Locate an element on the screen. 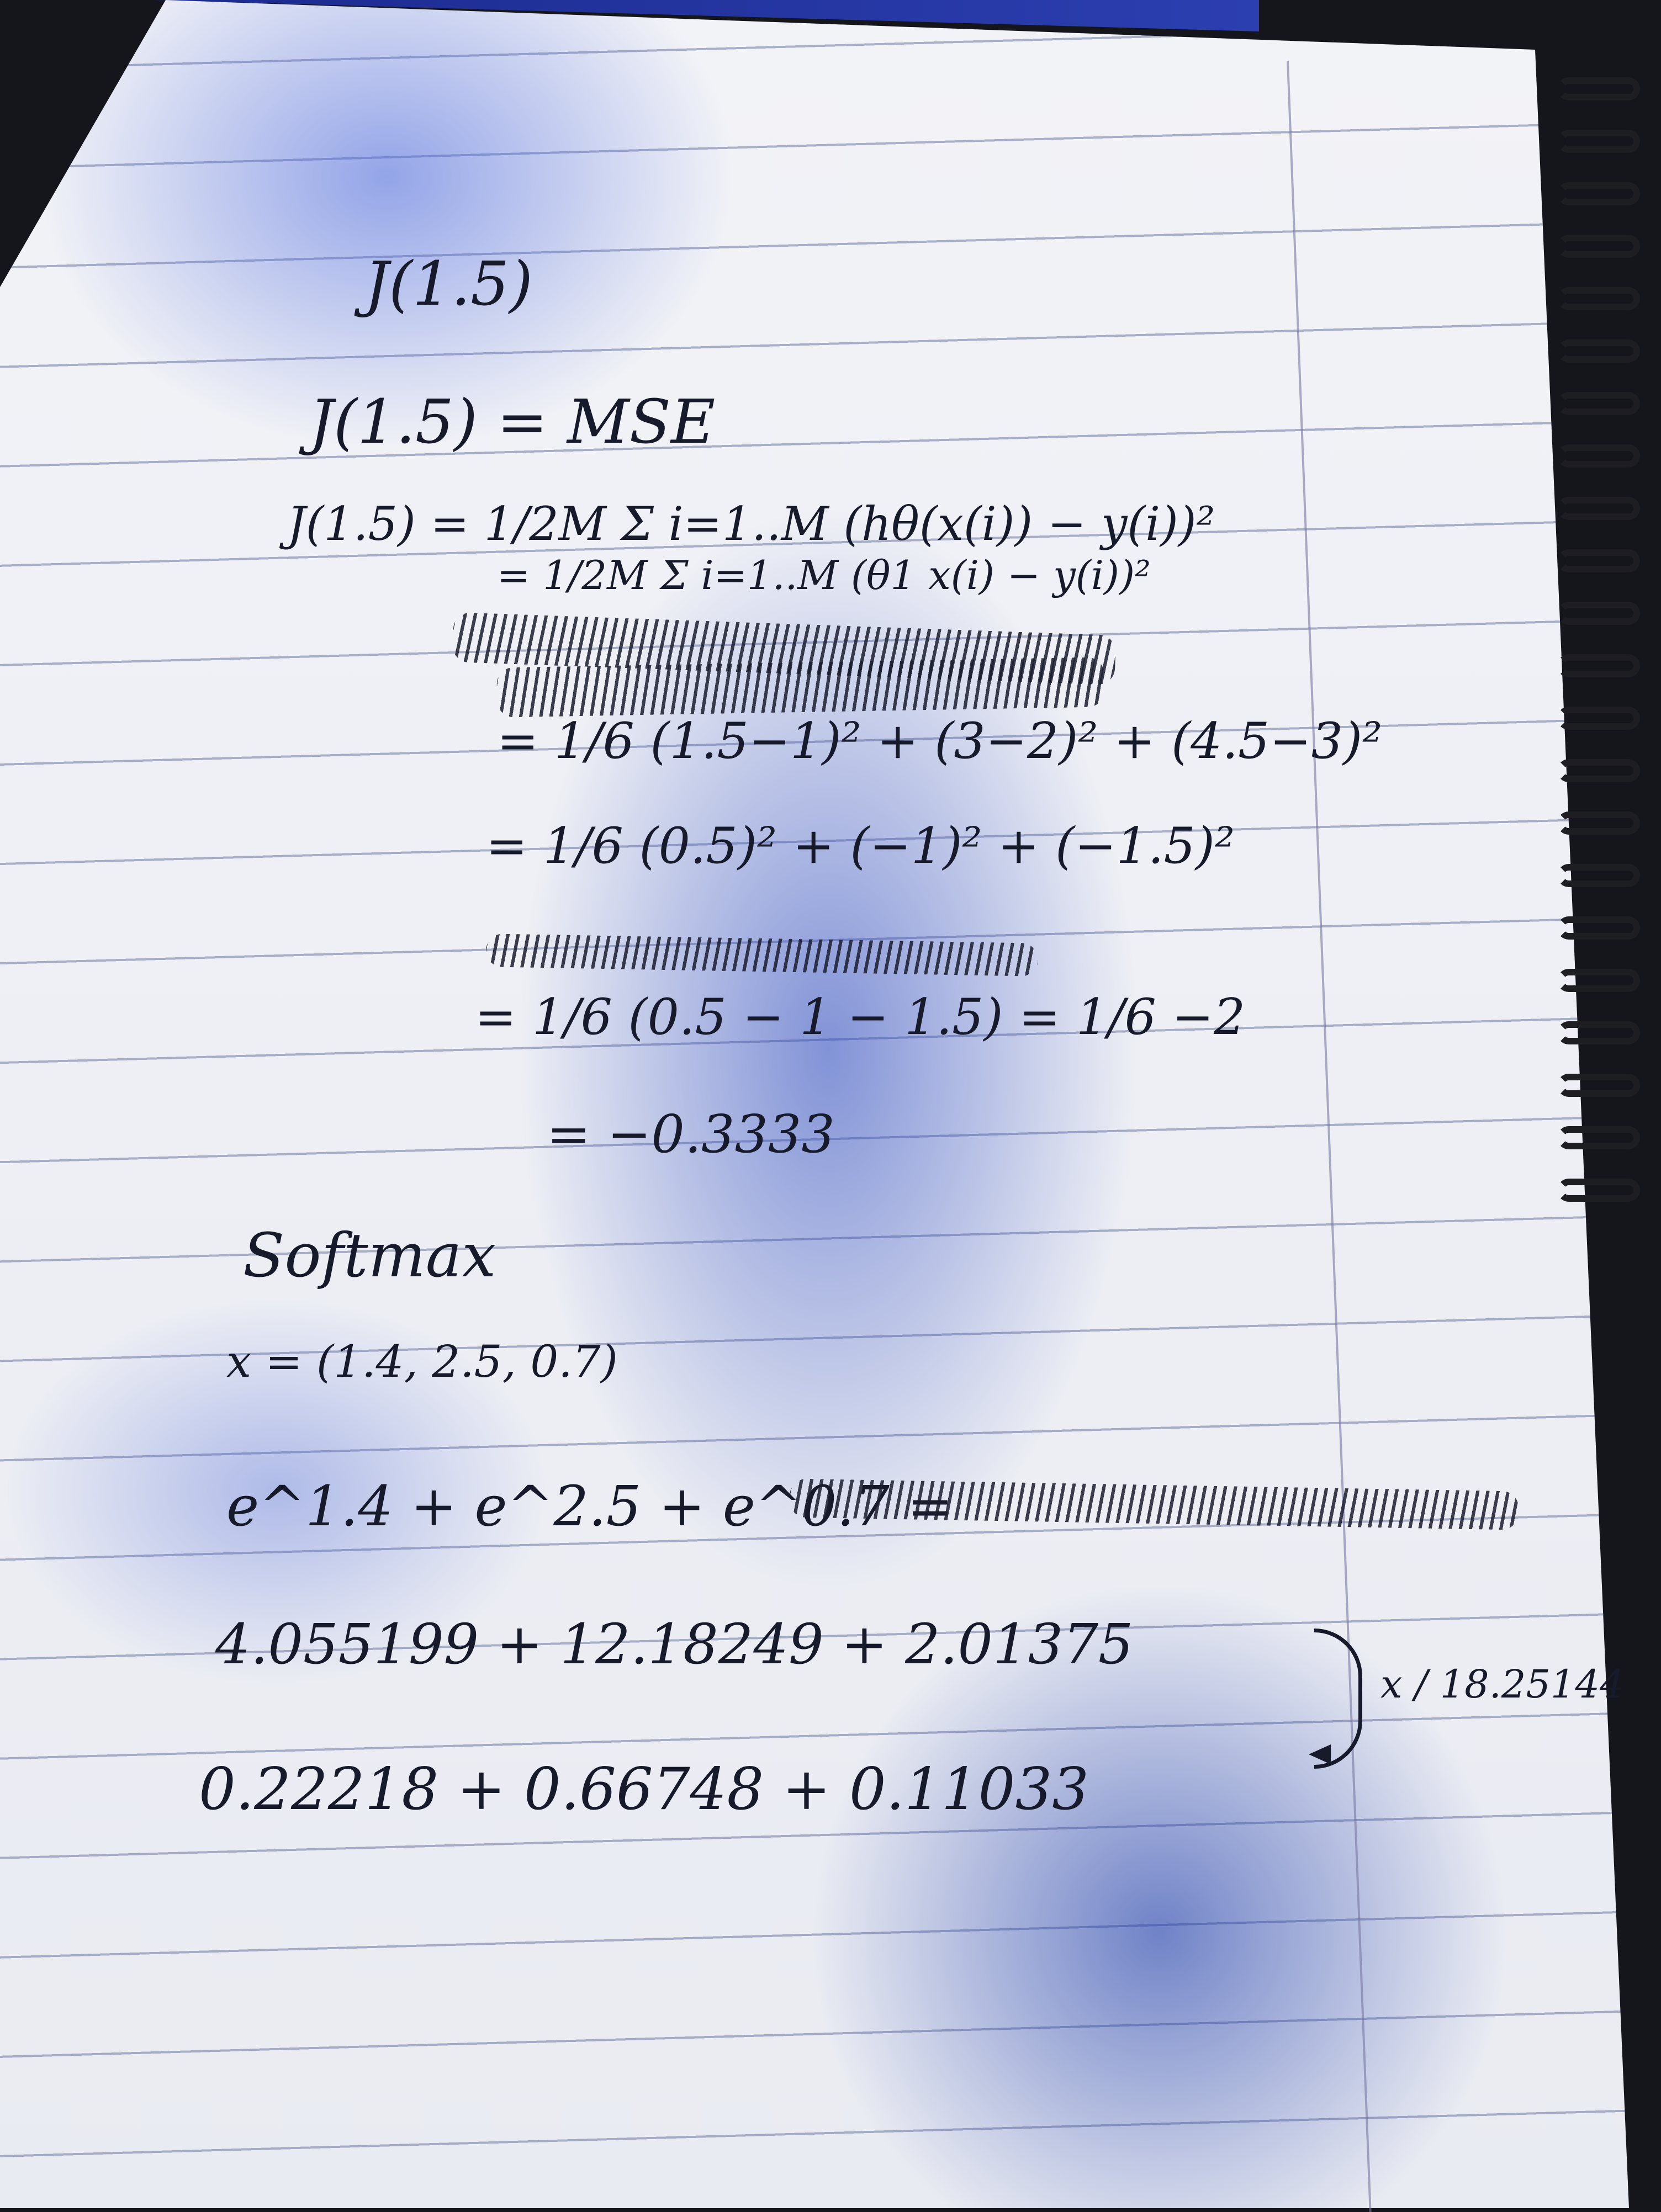  exponent-values: 4.055199 + 12.18249 + 2.01375 is located at coordinates (675, 1644).